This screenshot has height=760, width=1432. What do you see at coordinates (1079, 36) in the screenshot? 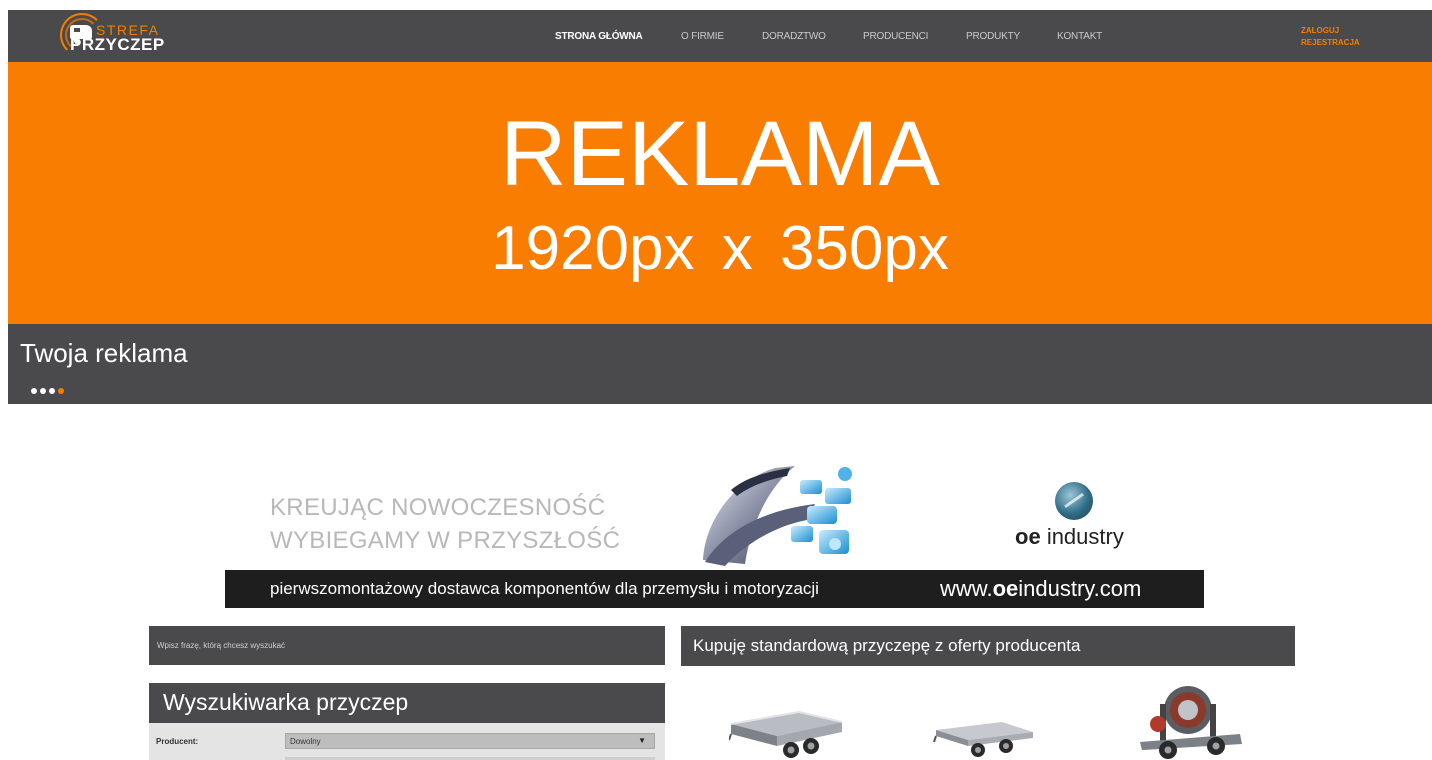
I see `nav-kontakt: KONTAKT` at bounding box center [1079, 36].